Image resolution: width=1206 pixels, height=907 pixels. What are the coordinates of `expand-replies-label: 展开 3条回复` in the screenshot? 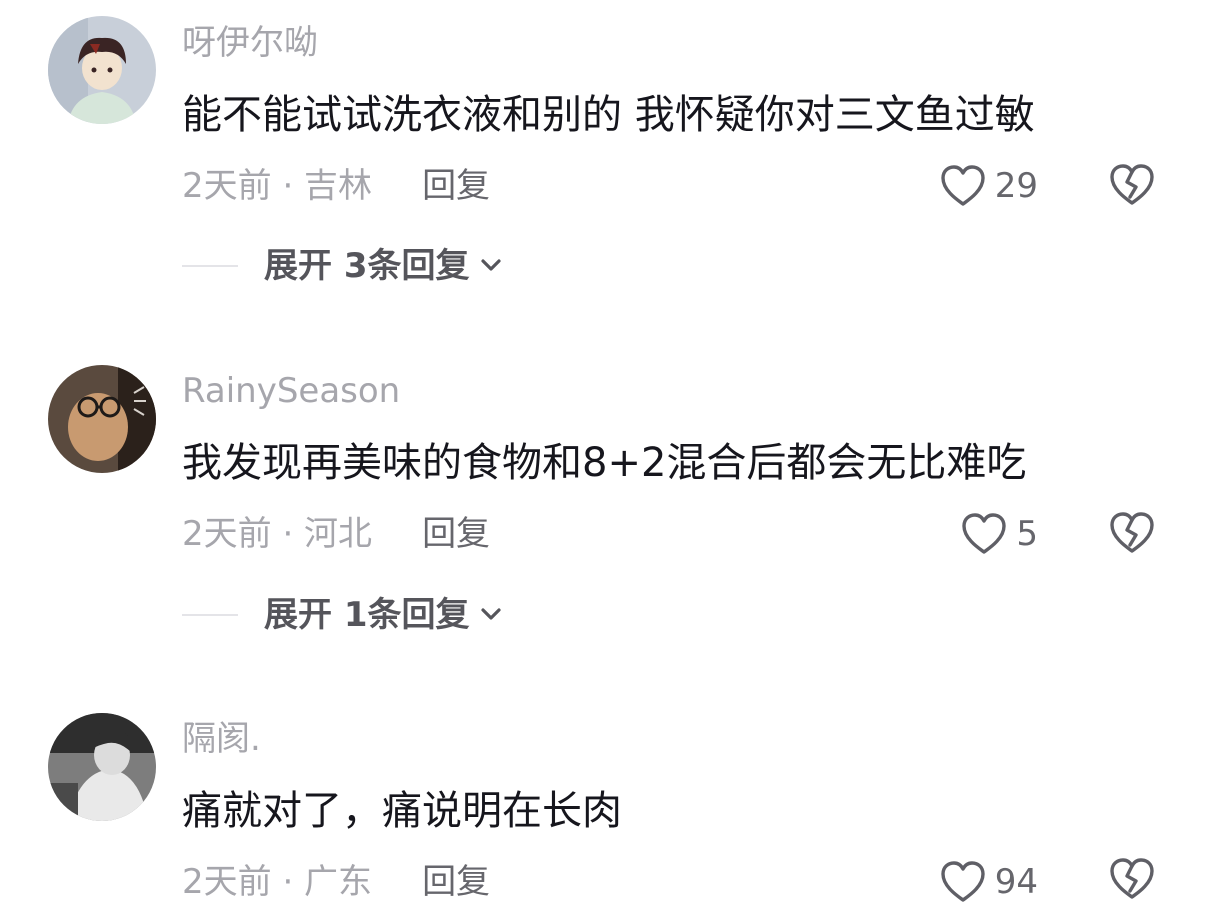 It's located at (367, 266).